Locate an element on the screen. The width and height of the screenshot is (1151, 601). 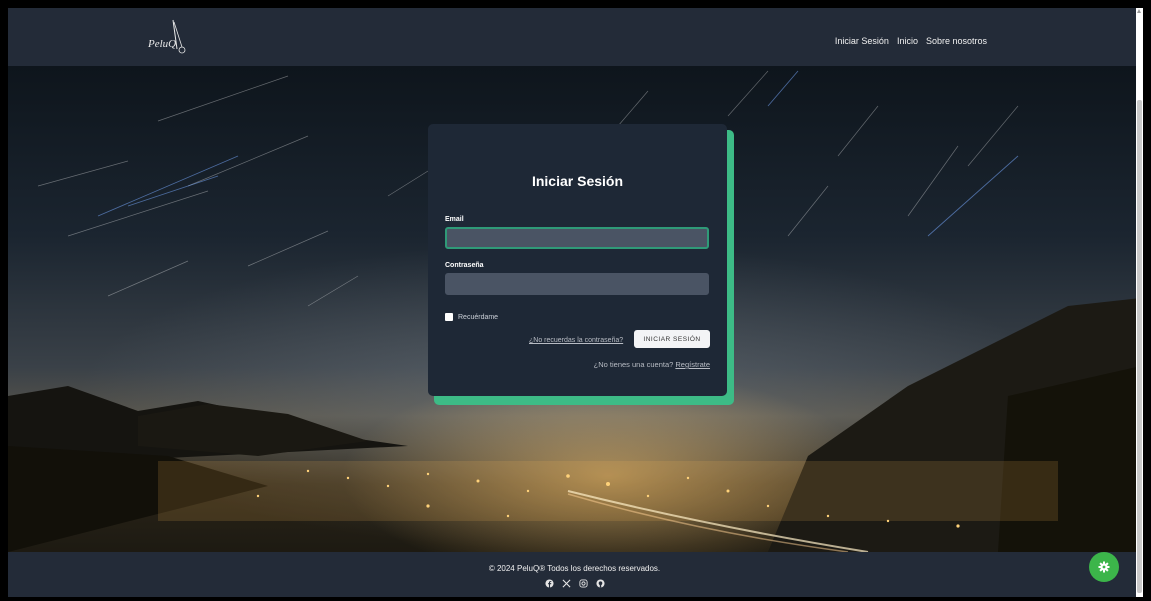
login-title: Iniciar Sesión is located at coordinates (577, 181).